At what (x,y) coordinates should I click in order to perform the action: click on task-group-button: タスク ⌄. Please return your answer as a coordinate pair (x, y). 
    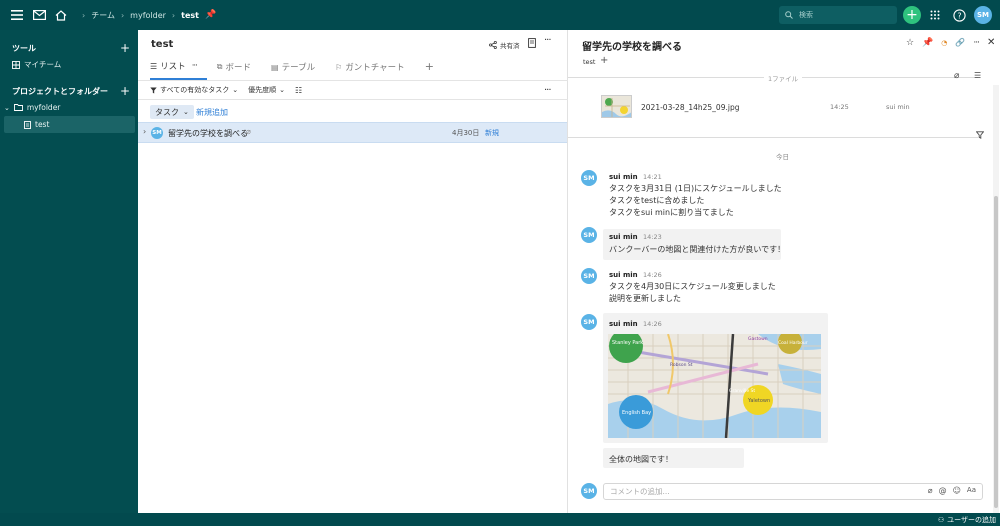
    Looking at the image, I should click on (172, 112).